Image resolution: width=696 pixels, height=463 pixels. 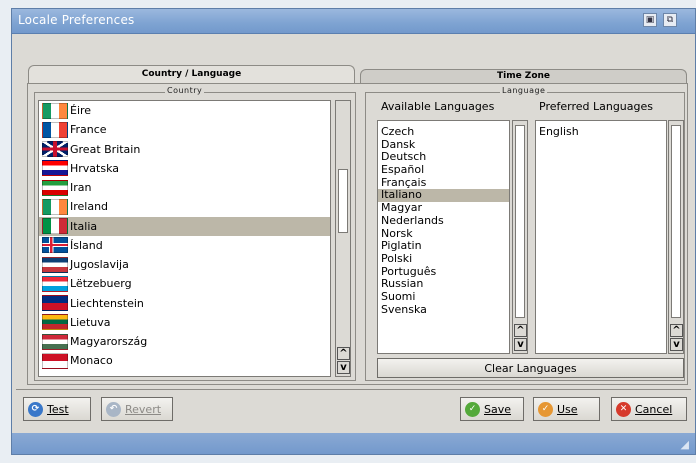 I want to click on preferred-scrollbar: ^ v, so click(x=676, y=237).